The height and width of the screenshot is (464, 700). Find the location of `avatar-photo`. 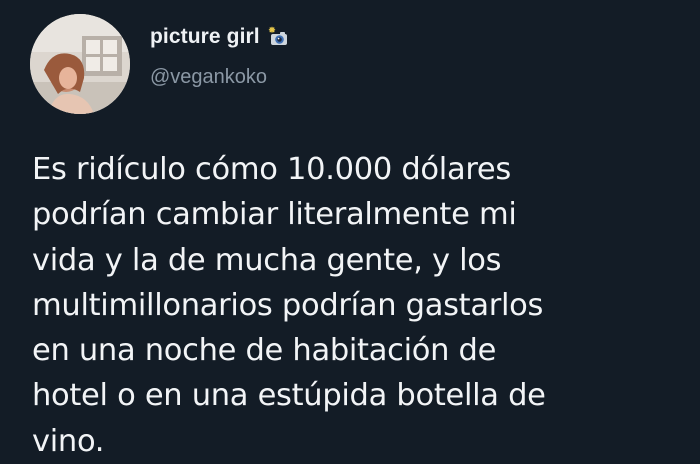

avatar-photo is located at coordinates (80, 64).